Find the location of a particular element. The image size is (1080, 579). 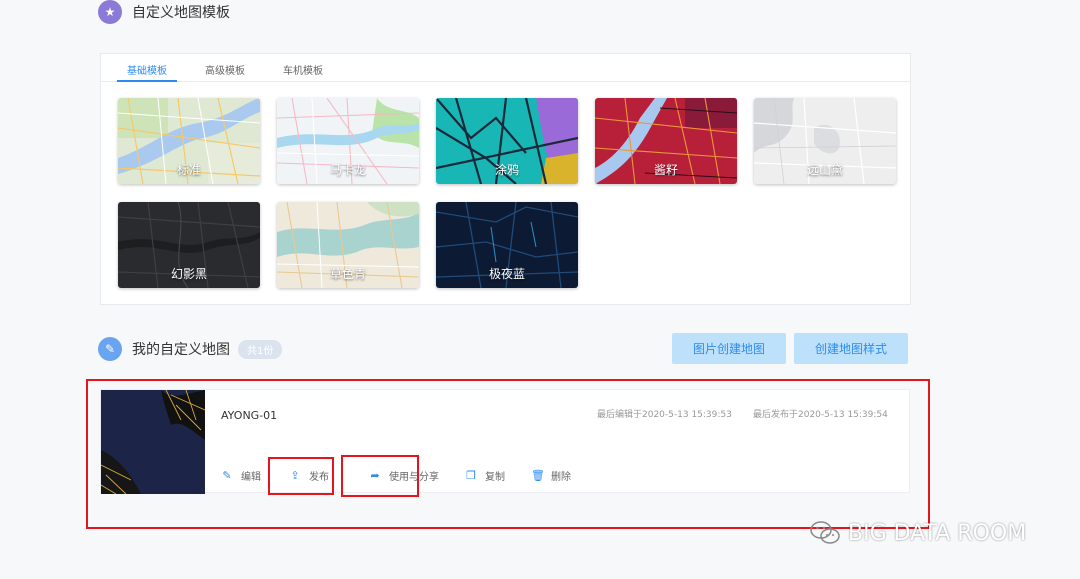

watermark-text: BIG DATA ROOM is located at coordinates (937, 533).